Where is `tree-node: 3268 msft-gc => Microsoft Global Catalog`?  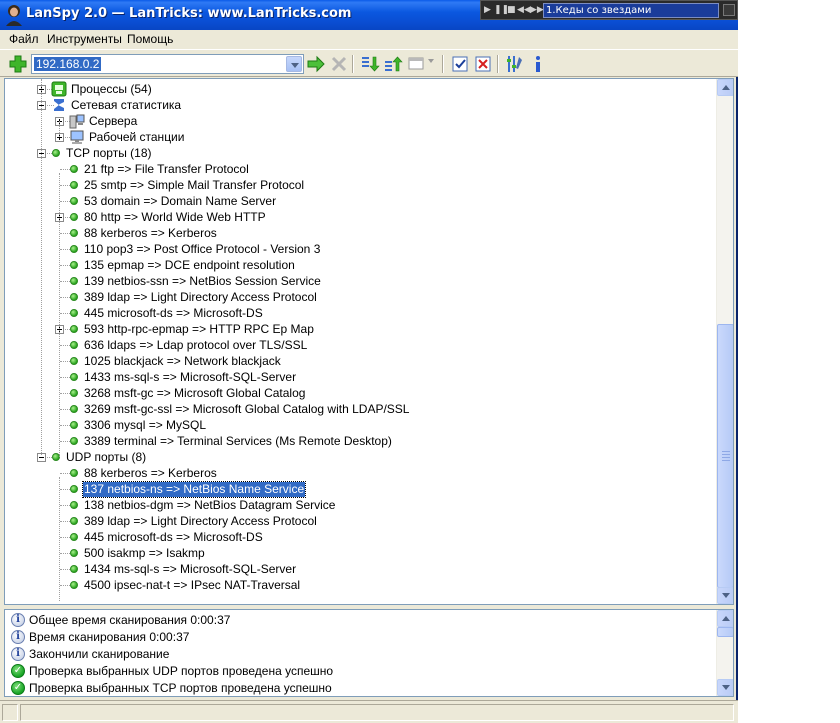
tree-node: 3268 msft-gc => Microsoft Global Catalog is located at coordinates (361, 393).